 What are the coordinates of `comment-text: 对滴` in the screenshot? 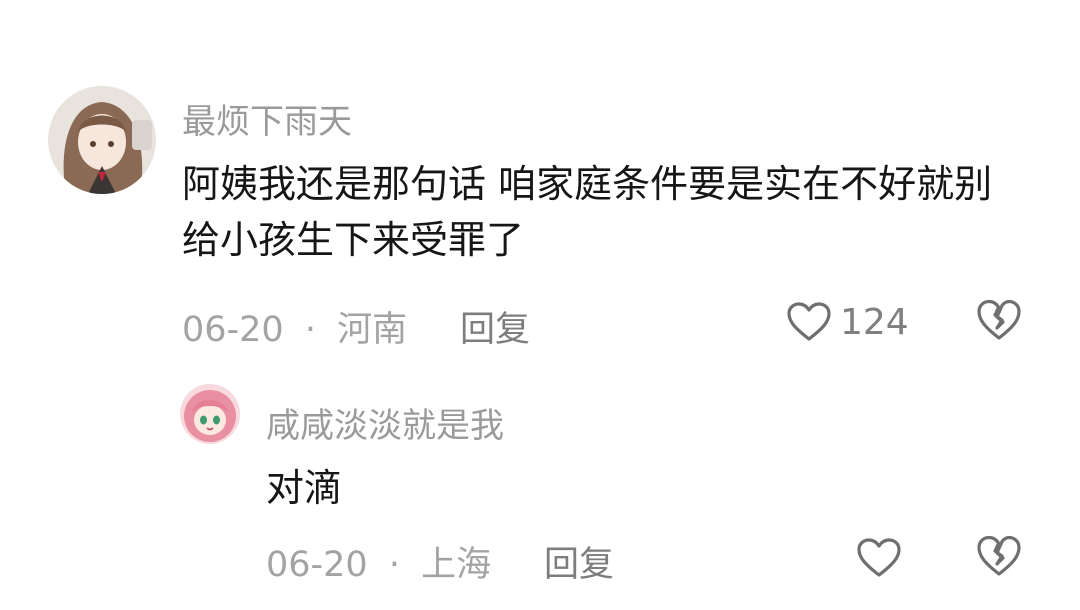 It's located at (304, 488).